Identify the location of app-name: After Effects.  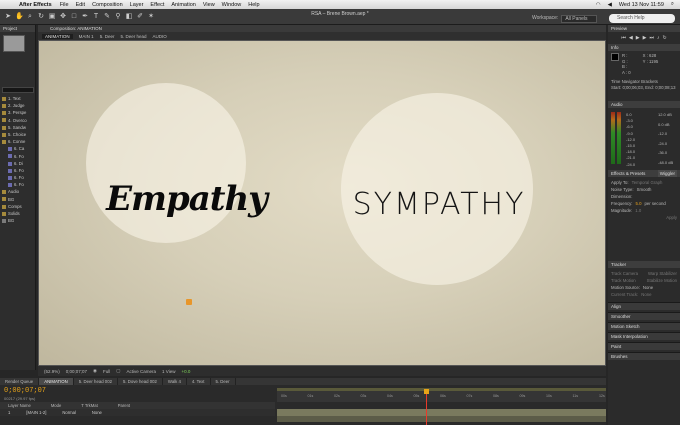
(35, 5).